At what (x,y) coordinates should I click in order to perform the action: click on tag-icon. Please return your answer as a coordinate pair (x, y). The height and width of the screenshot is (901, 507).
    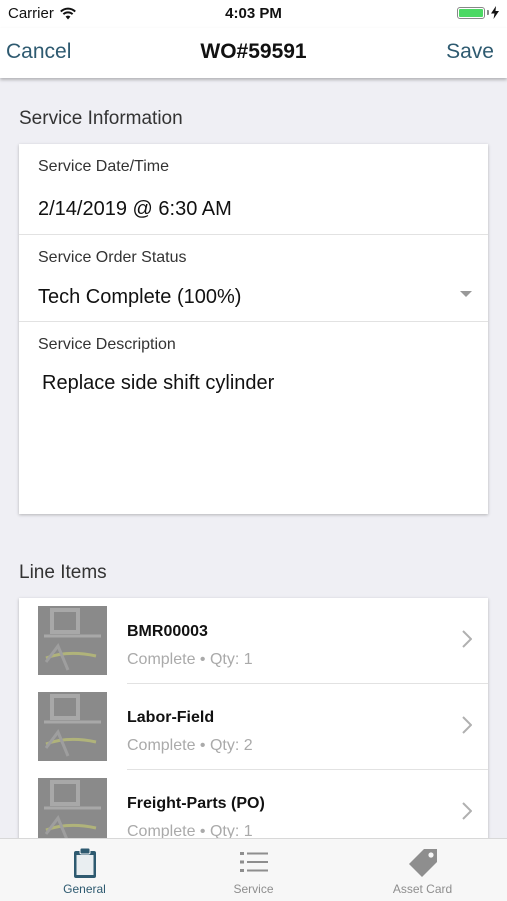
    Looking at the image, I should click on (422, 863).